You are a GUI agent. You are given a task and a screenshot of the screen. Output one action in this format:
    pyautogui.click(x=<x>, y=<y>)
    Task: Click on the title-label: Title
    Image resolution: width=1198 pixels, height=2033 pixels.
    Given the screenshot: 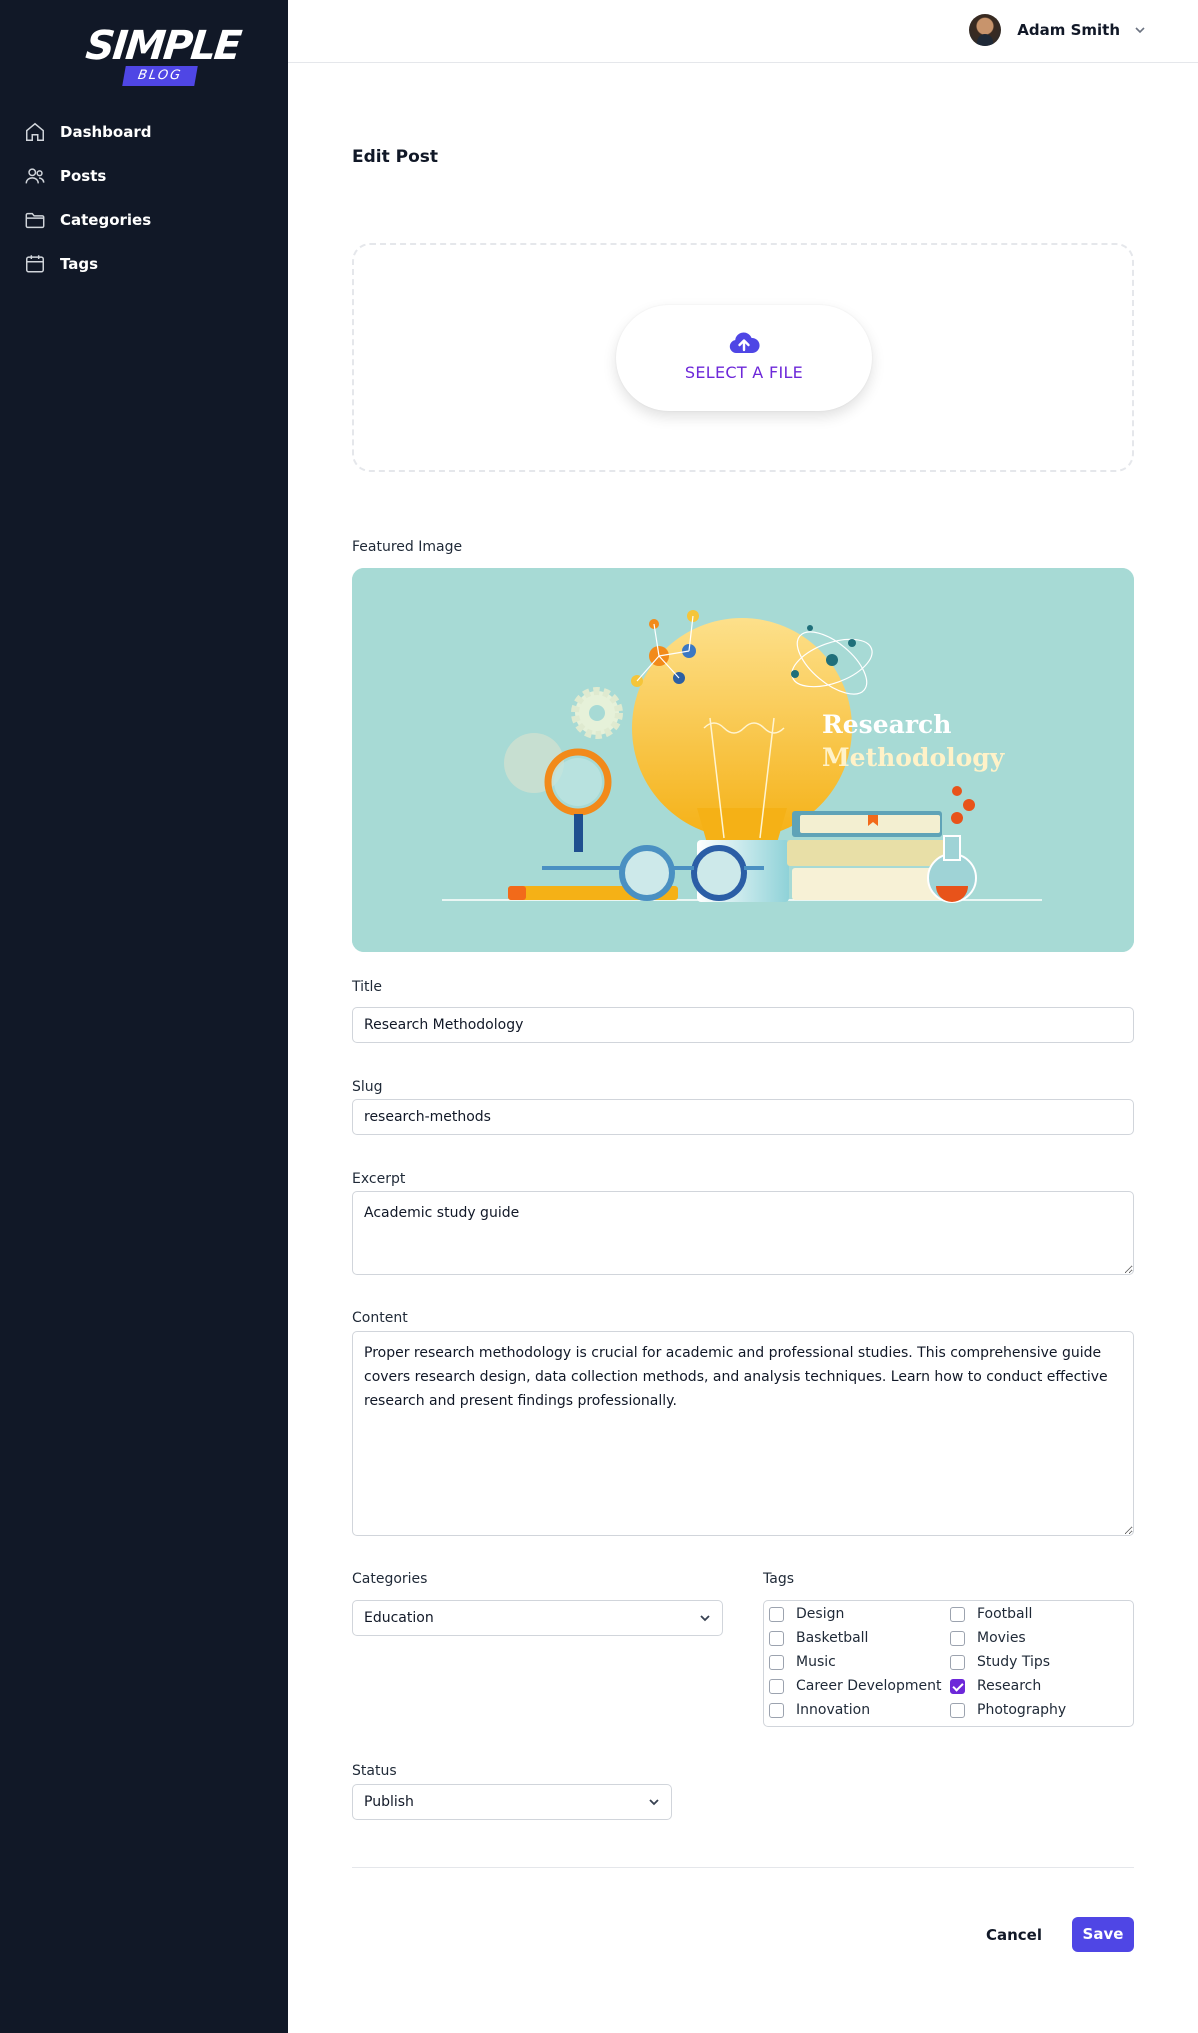 What is the action you would take?
    pyautogui.click(x=367, y=987)
    